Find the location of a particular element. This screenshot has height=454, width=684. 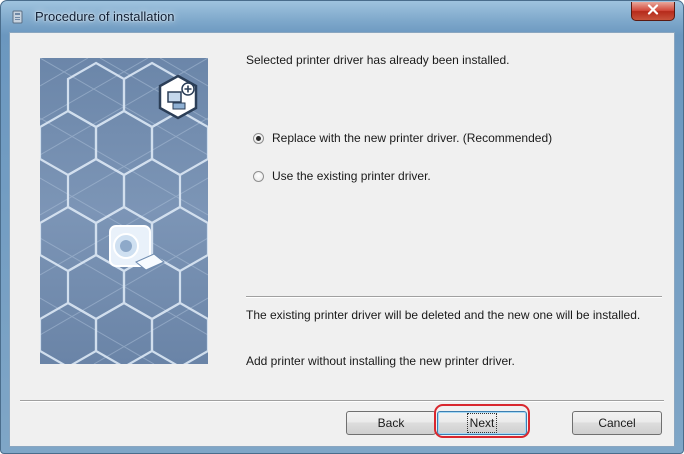

radio-use-existing-driver is located at coordinates (258, 176).